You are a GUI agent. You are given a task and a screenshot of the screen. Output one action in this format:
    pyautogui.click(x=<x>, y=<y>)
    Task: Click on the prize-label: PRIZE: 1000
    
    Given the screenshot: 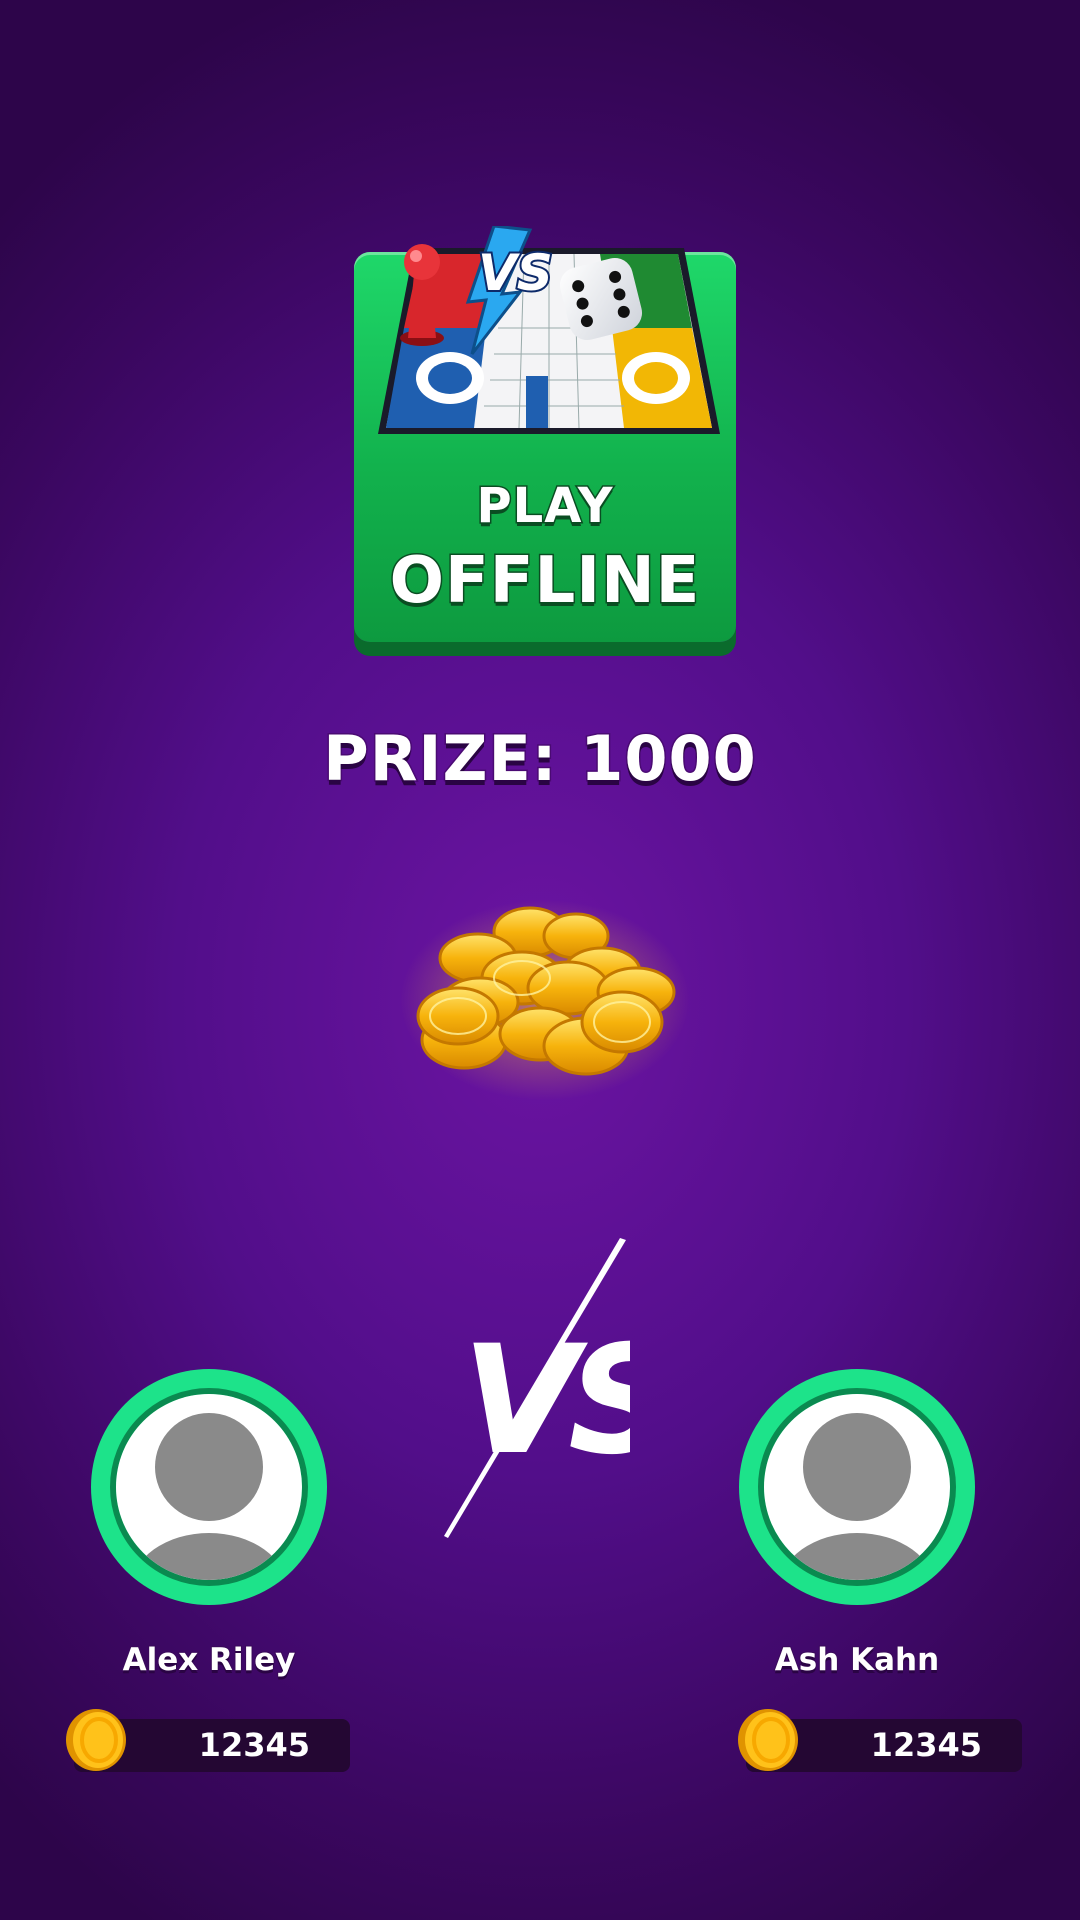 What is the action you would take?
    pyautogui.click(x=540, y=759)
    